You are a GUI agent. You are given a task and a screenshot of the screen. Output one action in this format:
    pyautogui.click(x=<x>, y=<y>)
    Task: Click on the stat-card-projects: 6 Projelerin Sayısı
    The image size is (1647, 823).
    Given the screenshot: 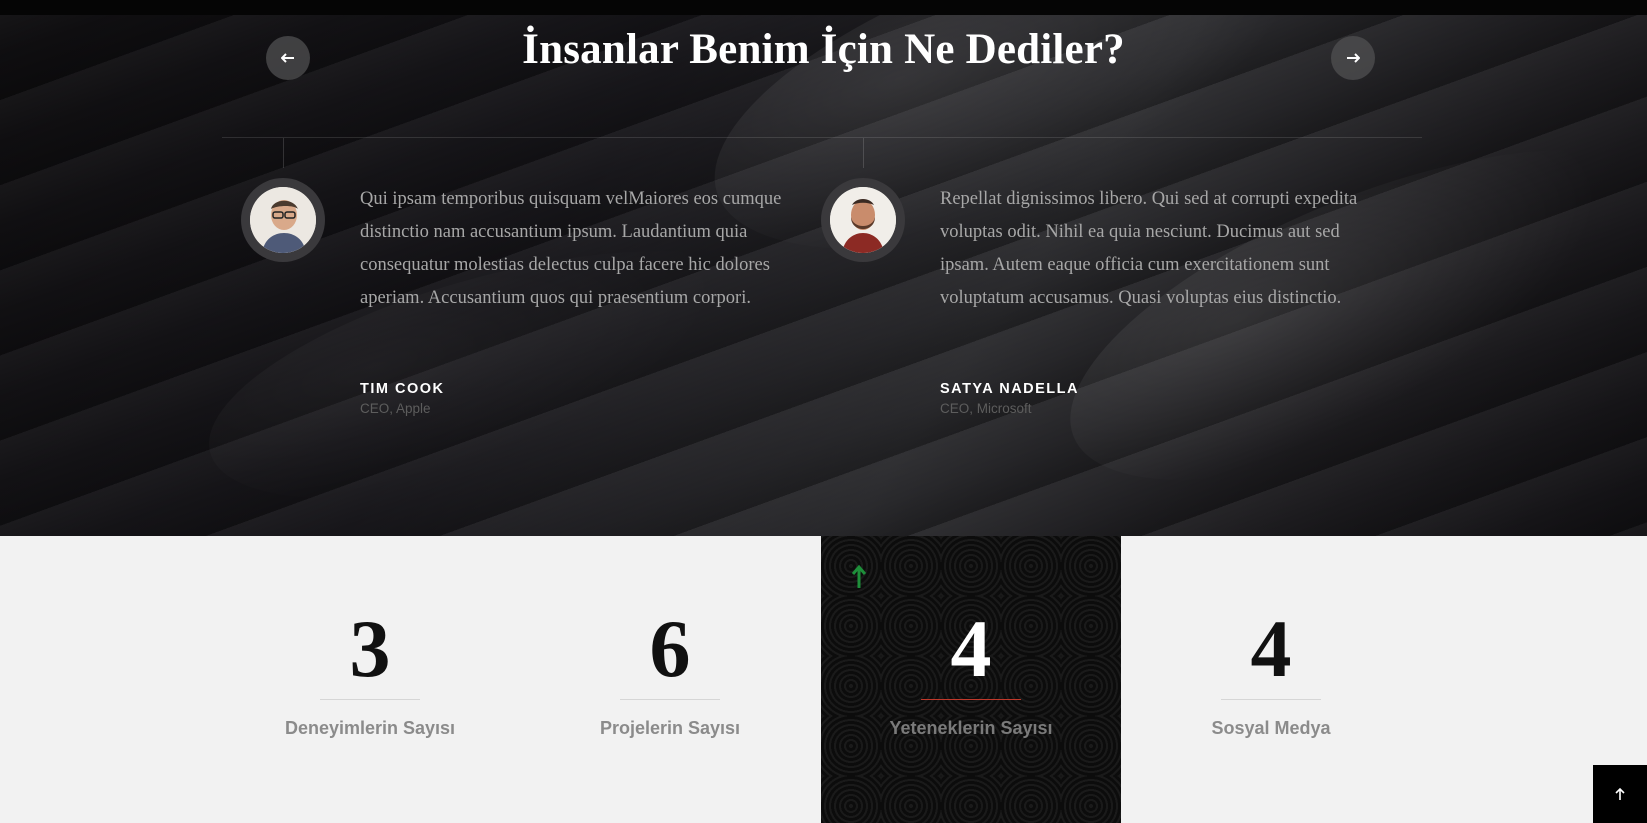 What is the action you would take?
    pyautogui.click(x=670, y=679)
    